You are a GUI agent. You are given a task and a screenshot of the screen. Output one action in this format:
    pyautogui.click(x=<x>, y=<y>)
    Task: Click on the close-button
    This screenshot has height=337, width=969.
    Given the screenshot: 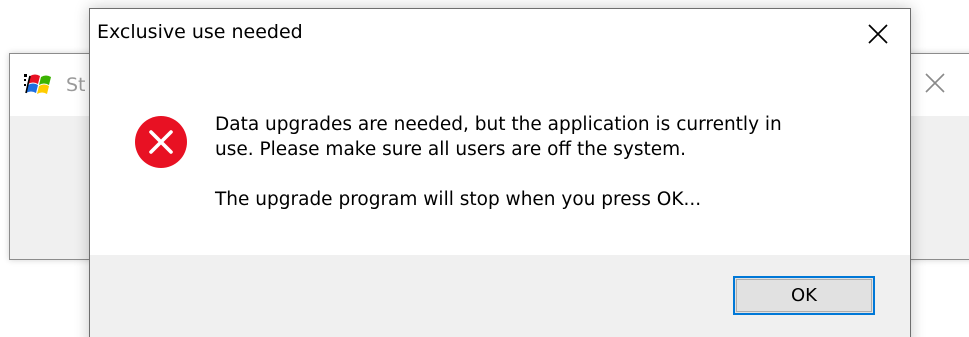 What is the action you would take?
    pyautogui.click(x=878, y=34)
    